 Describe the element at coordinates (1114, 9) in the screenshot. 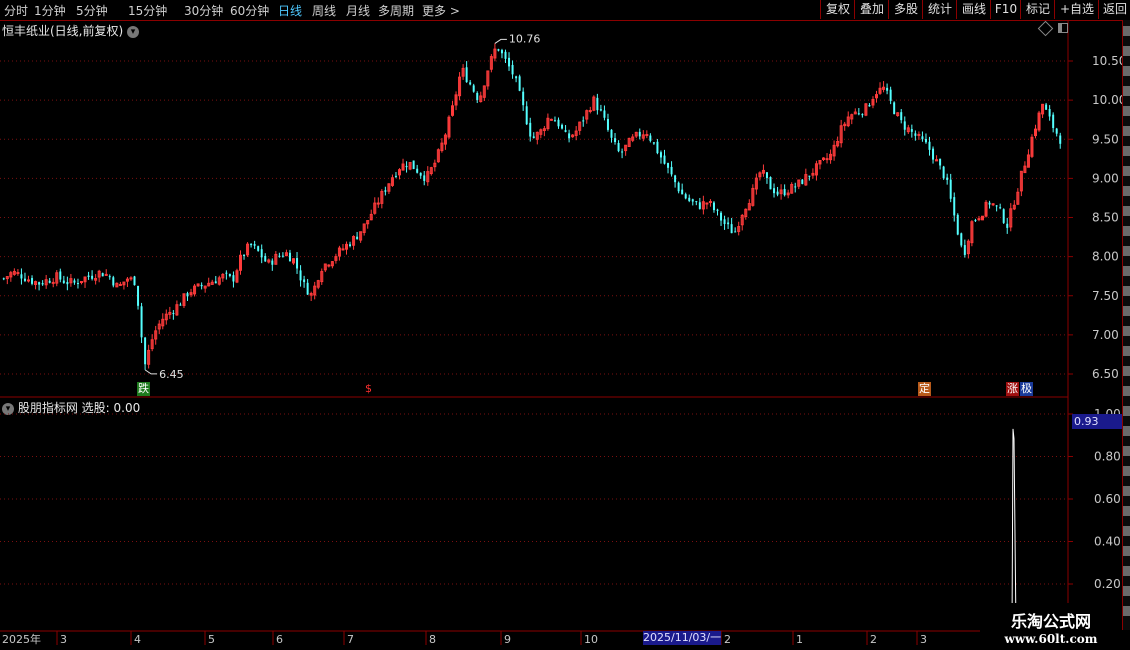

I see `toolbar-button-8: 返回` at that location.